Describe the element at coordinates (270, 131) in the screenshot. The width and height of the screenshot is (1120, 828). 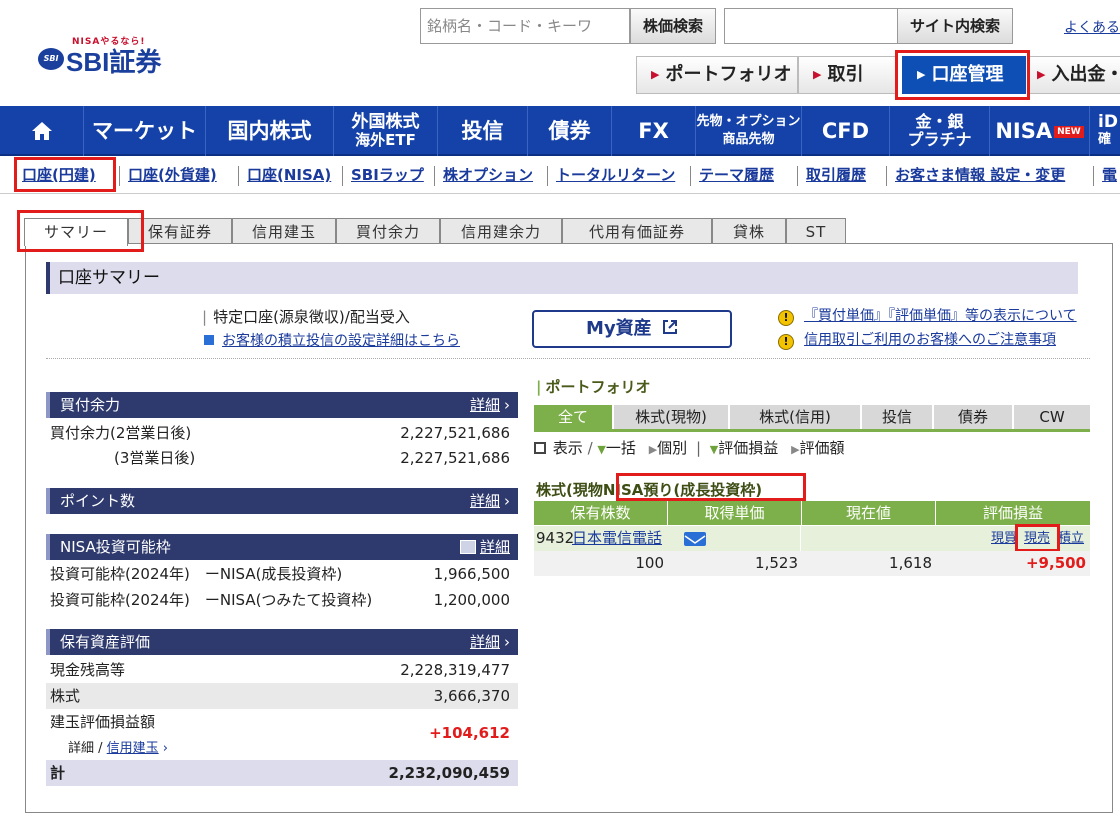
I see `nav-domestic-stocks: 国内株式` at that location.